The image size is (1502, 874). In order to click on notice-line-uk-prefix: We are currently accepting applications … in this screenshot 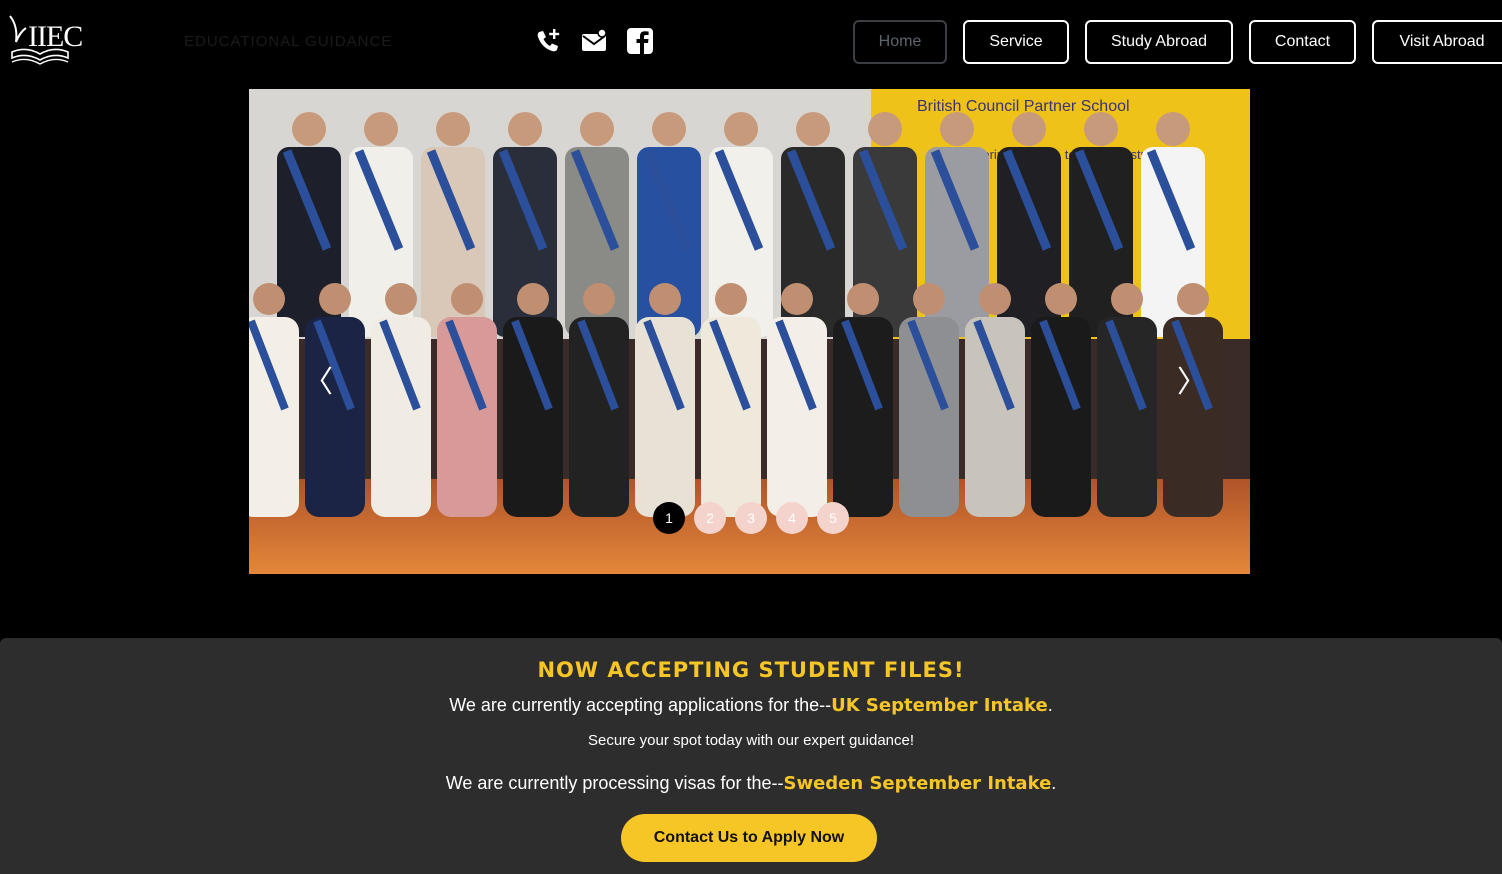, I will do `click(640, 705)`.